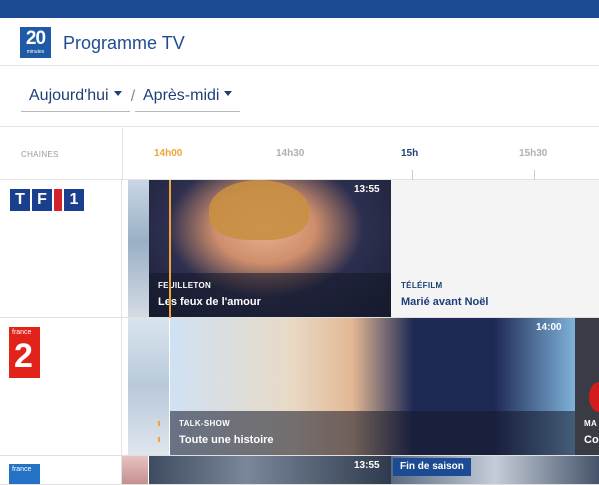  What do you see at coordinates (299, 97) in the screenshot?
I see `filter-bar: Aujourd'hui / Après-midi` at bounding box center [299, 97].